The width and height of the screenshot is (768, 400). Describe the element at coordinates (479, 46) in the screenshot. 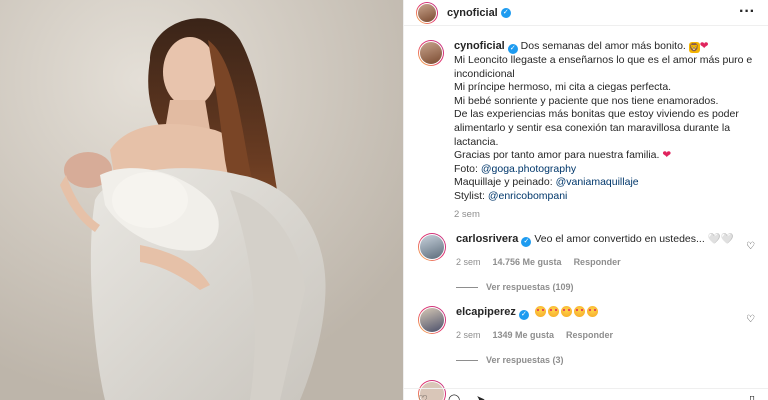

I see `caption-username: cynoficial` at that location.